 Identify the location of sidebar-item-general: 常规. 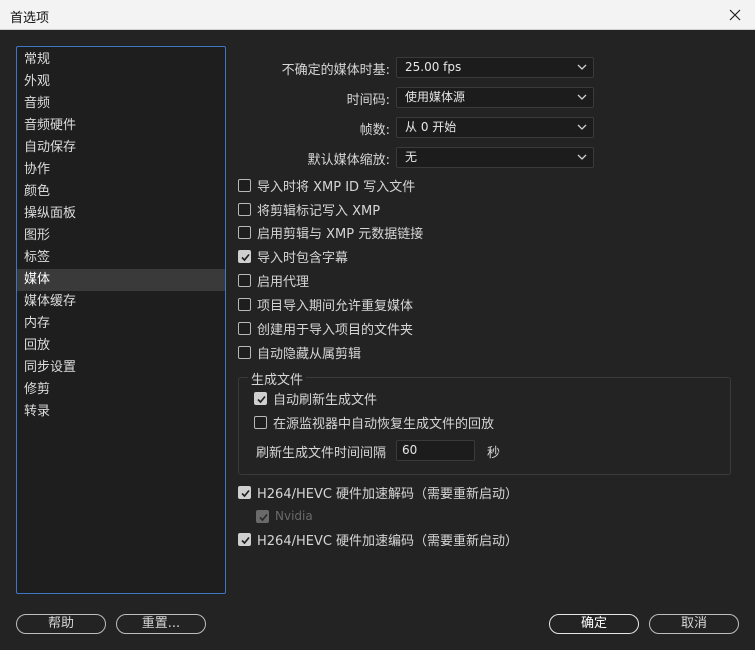
(121, 60).